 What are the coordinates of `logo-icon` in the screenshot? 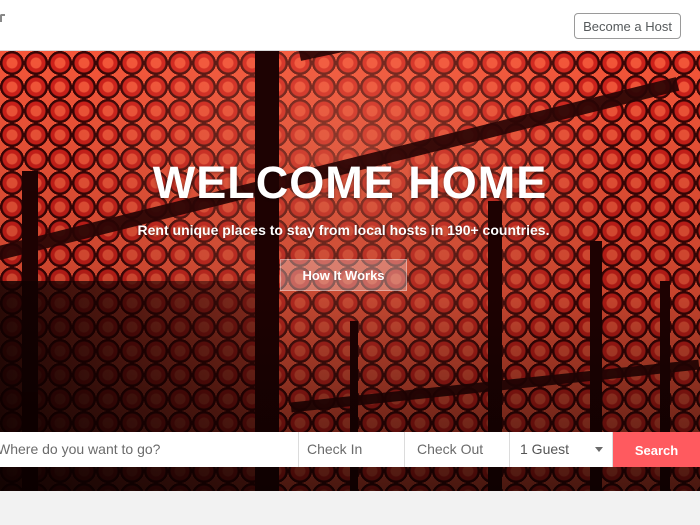 It's located at (2, 18).